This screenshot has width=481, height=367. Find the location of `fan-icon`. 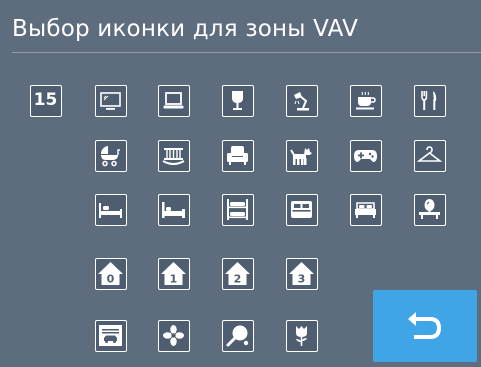

fan-icon is located at coordinates (173, 335).